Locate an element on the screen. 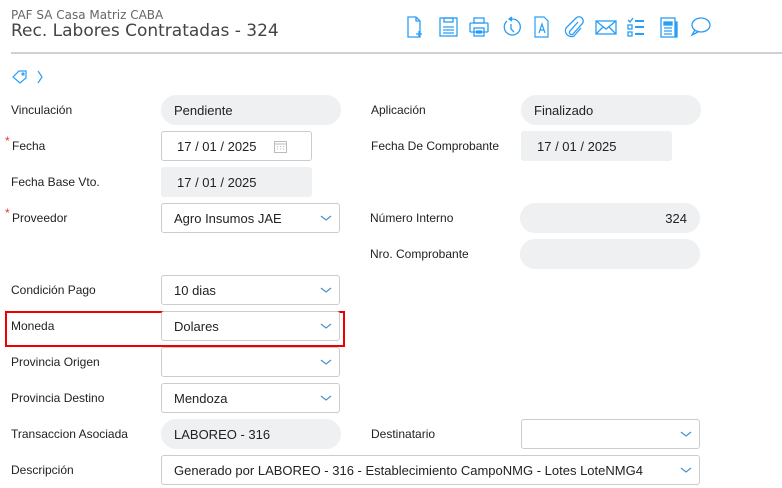  fecha-comprobante-field: 17 / 01 / 2025 is located at coordinates (596, 146).